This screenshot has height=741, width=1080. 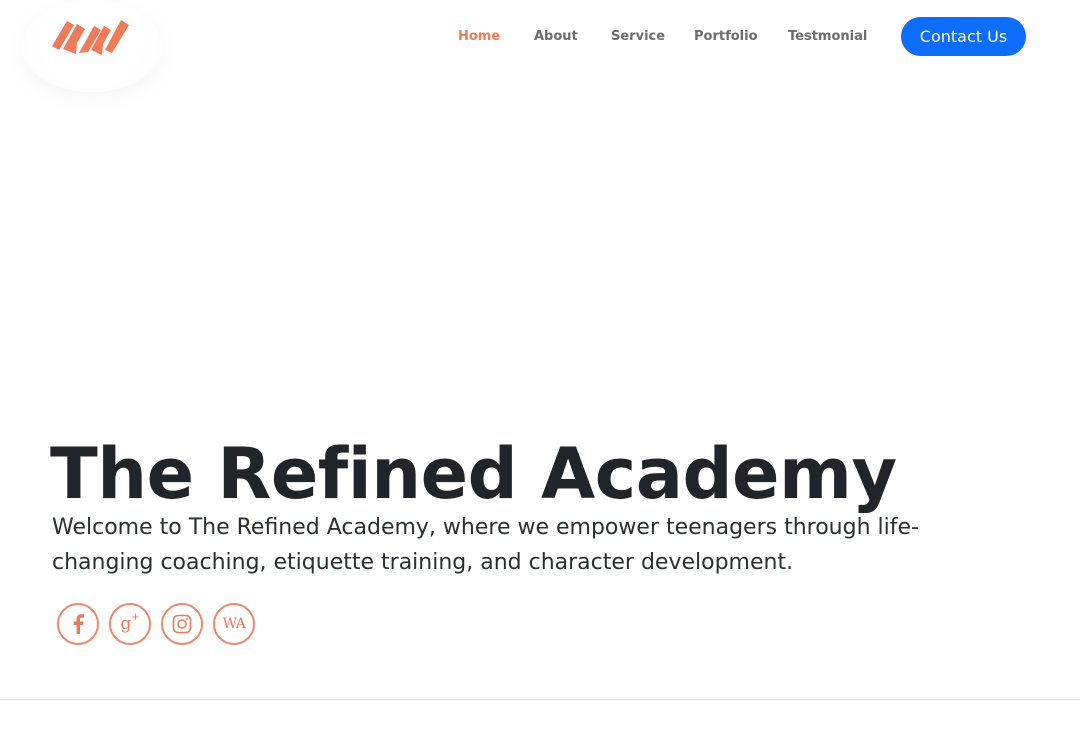 I want to click on whatsapp-glyph: WA, so click(x=234, y=624).